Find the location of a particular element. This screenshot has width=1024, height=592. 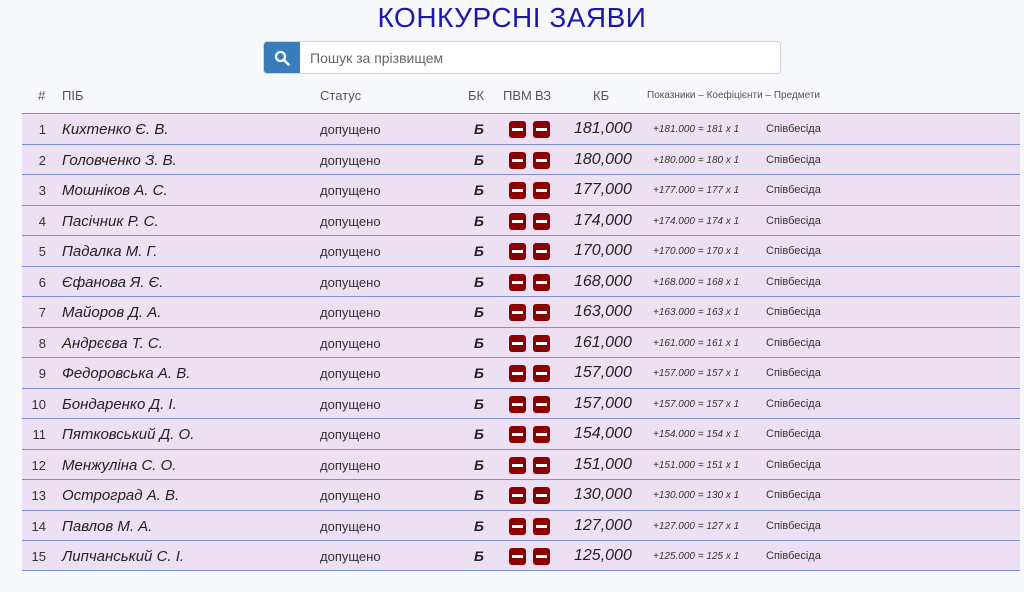

applicant-name: Єфанова Я. Є. is located at coordinates (113, 282).